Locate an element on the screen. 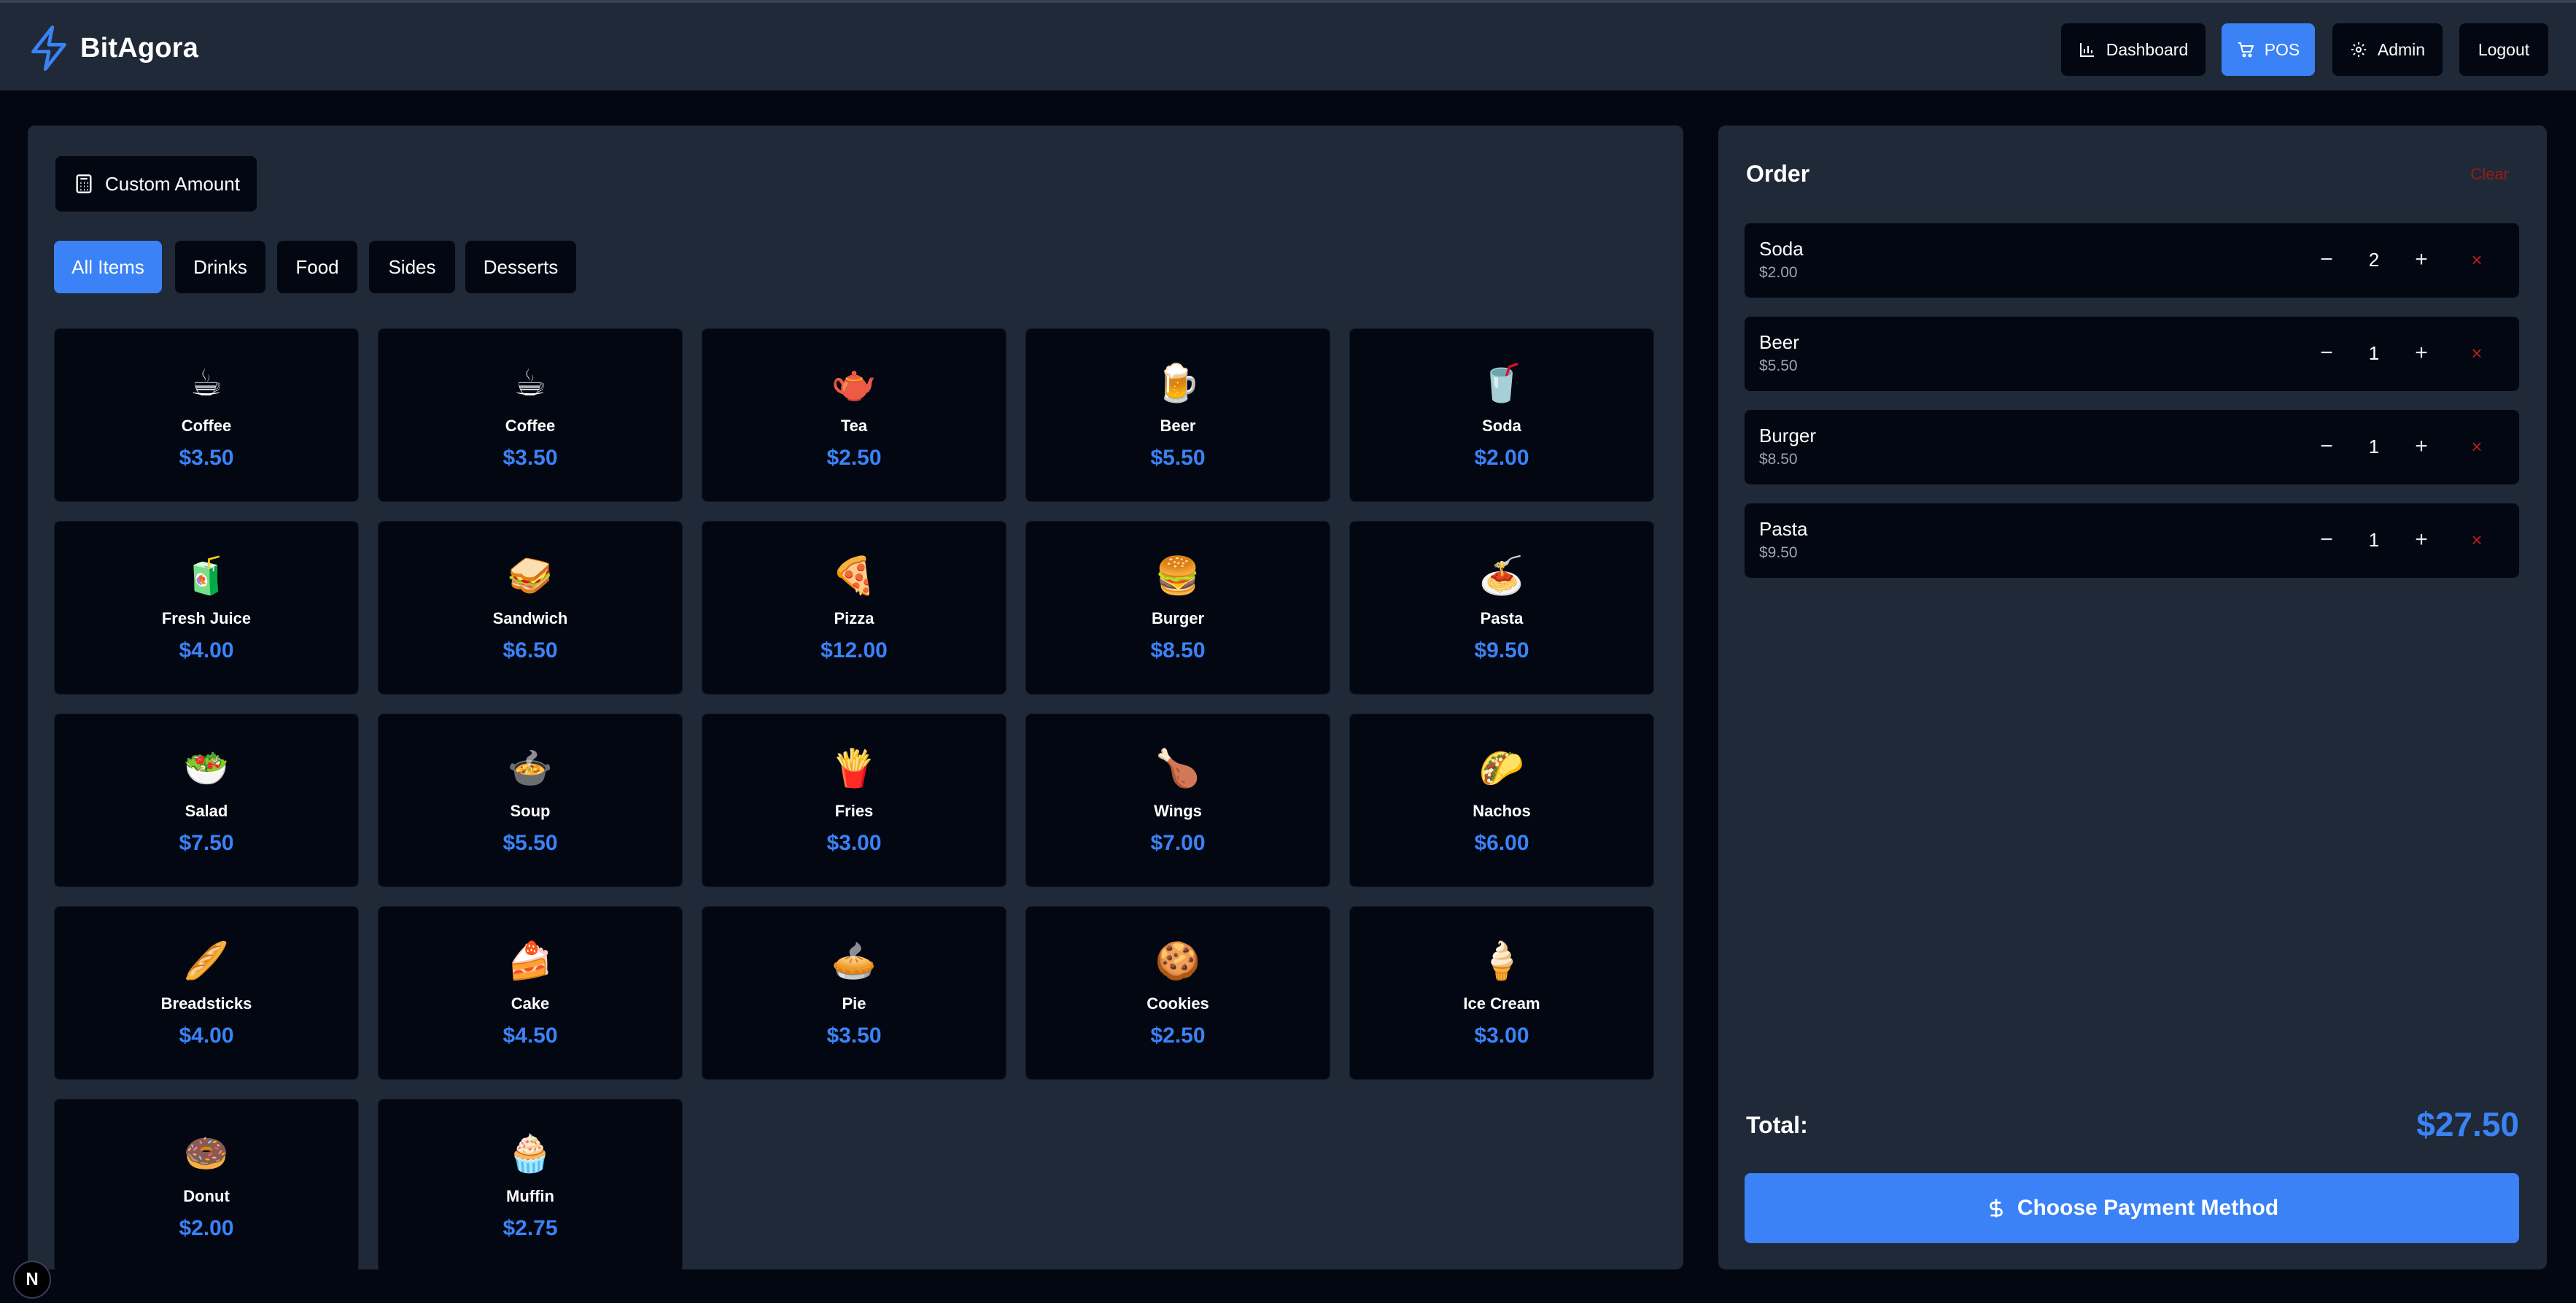 This screenshot has height=1303, width=2576. nav-admin-button: Admin is located at coordinates (2388, 50).